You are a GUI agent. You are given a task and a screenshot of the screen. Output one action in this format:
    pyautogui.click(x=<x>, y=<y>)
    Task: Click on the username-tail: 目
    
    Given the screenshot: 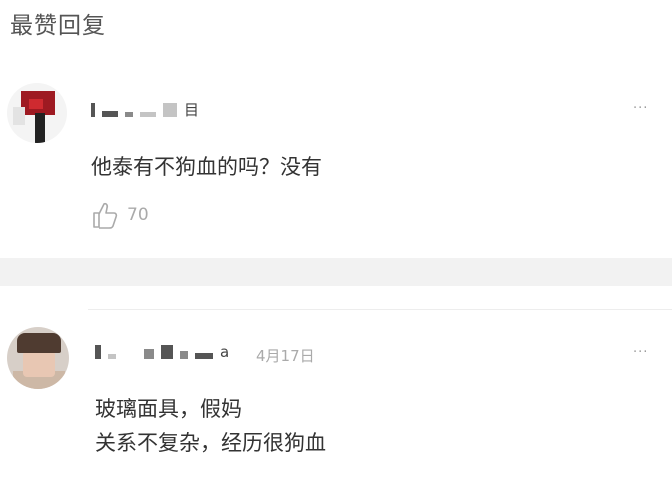 What is the action you would take?
    pyautogui.click(x=192, y=110)
    